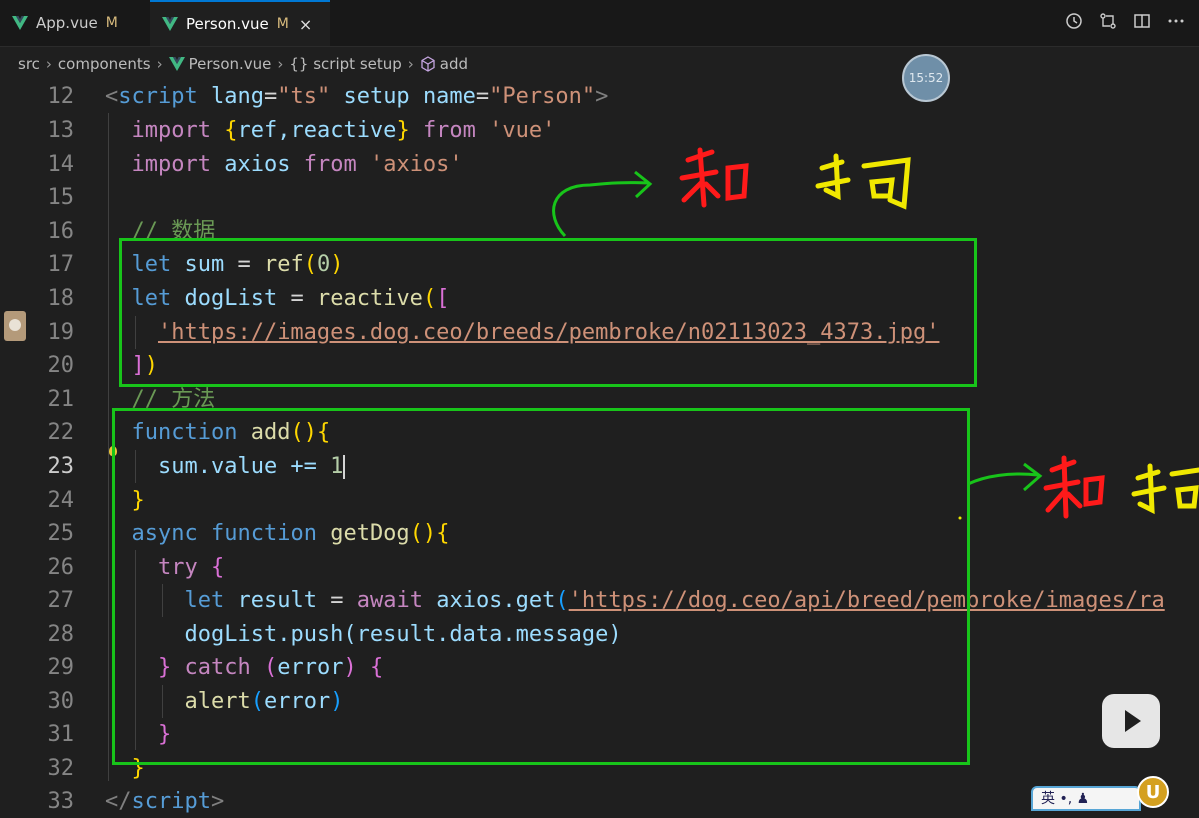 The width and height of the screenshot is (1199, 818). I want to click on code-line: 33 </script>, so click(599, 801).